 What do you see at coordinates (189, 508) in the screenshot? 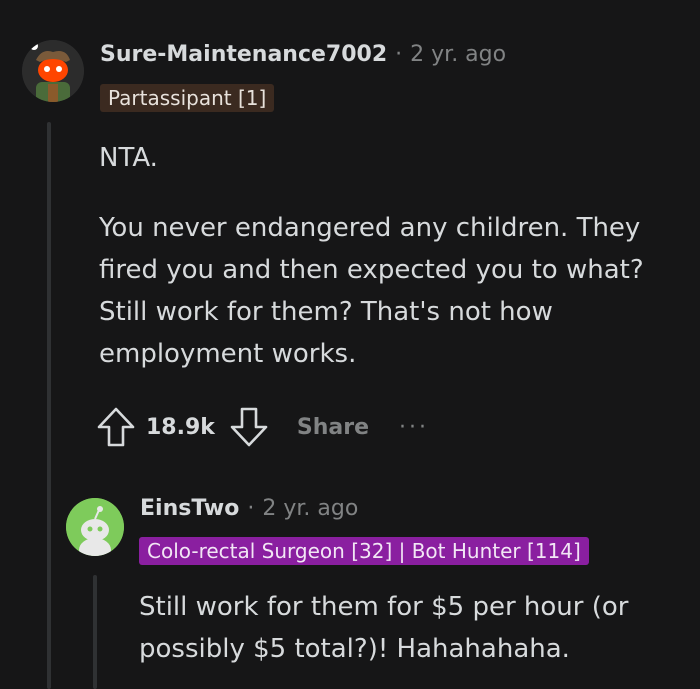
I see `username: EinsTwo` at bounding box center [189, 508].